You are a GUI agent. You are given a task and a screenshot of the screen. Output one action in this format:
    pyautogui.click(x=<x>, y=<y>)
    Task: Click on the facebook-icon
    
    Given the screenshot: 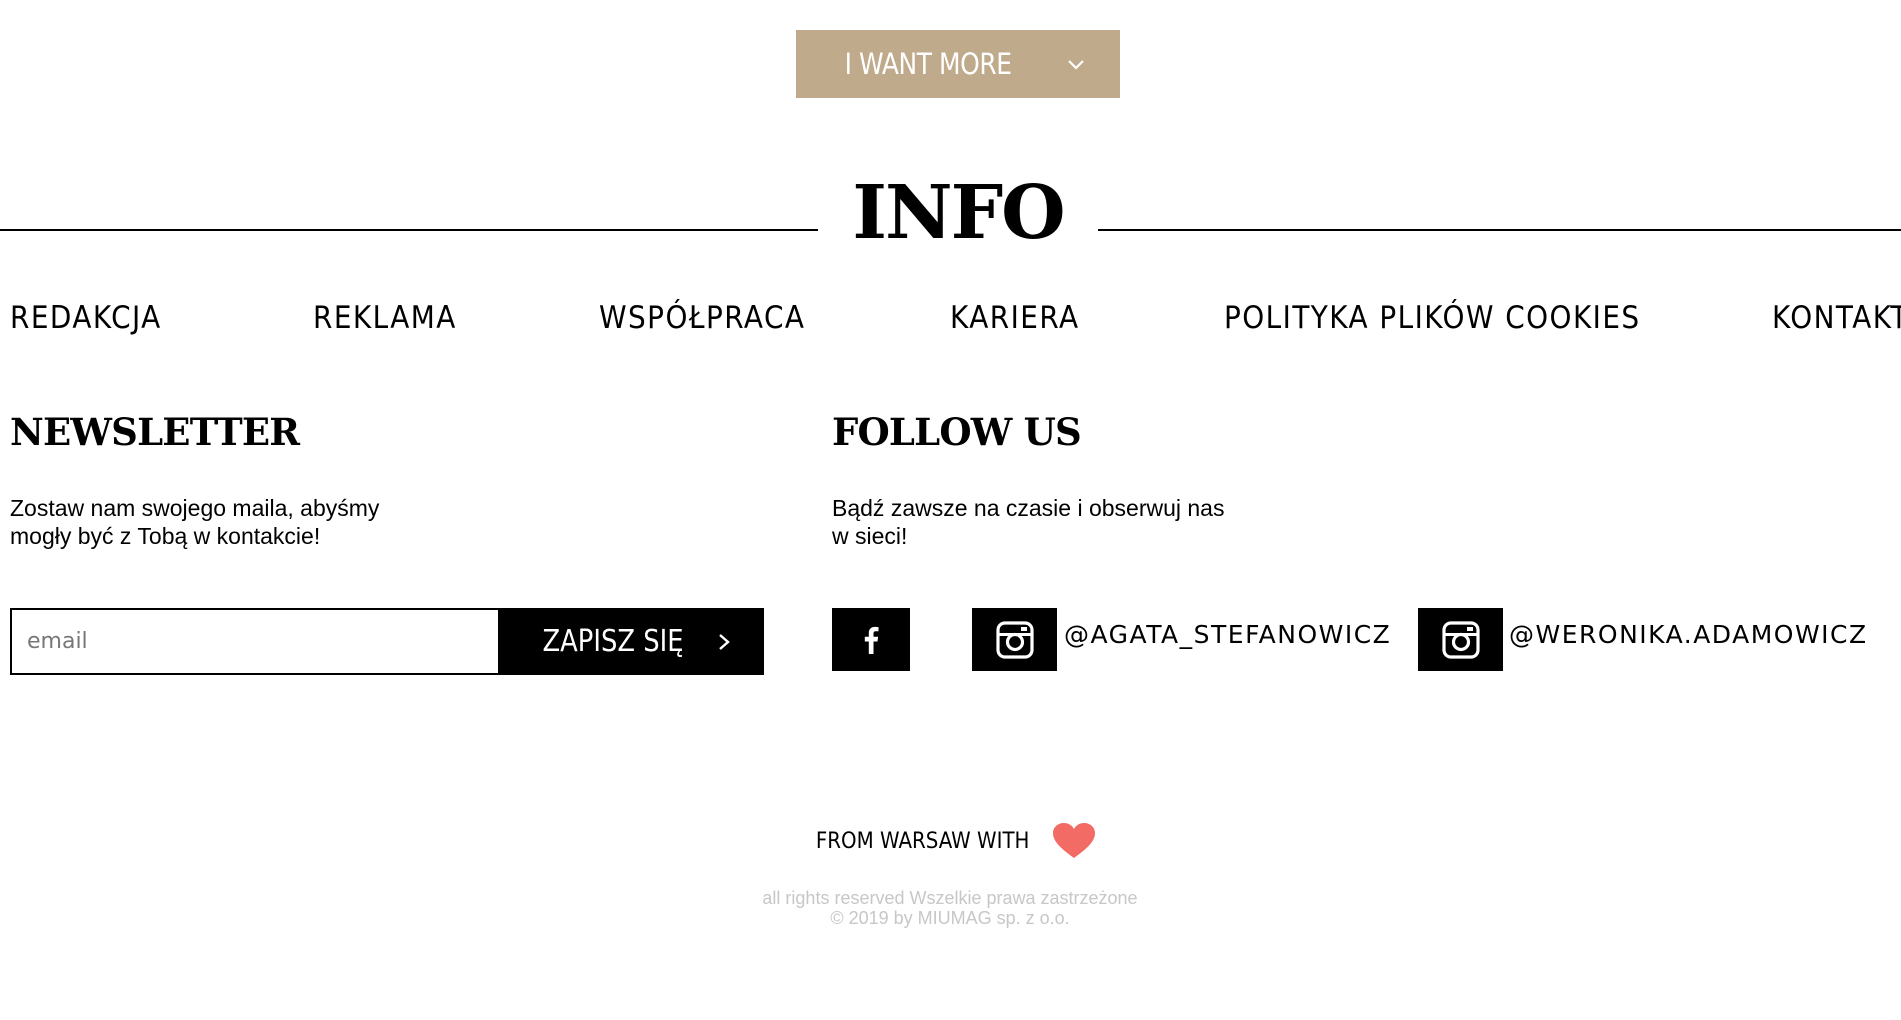 What is the action you would take?
    pyautogui.click(x=871, y=640)
    